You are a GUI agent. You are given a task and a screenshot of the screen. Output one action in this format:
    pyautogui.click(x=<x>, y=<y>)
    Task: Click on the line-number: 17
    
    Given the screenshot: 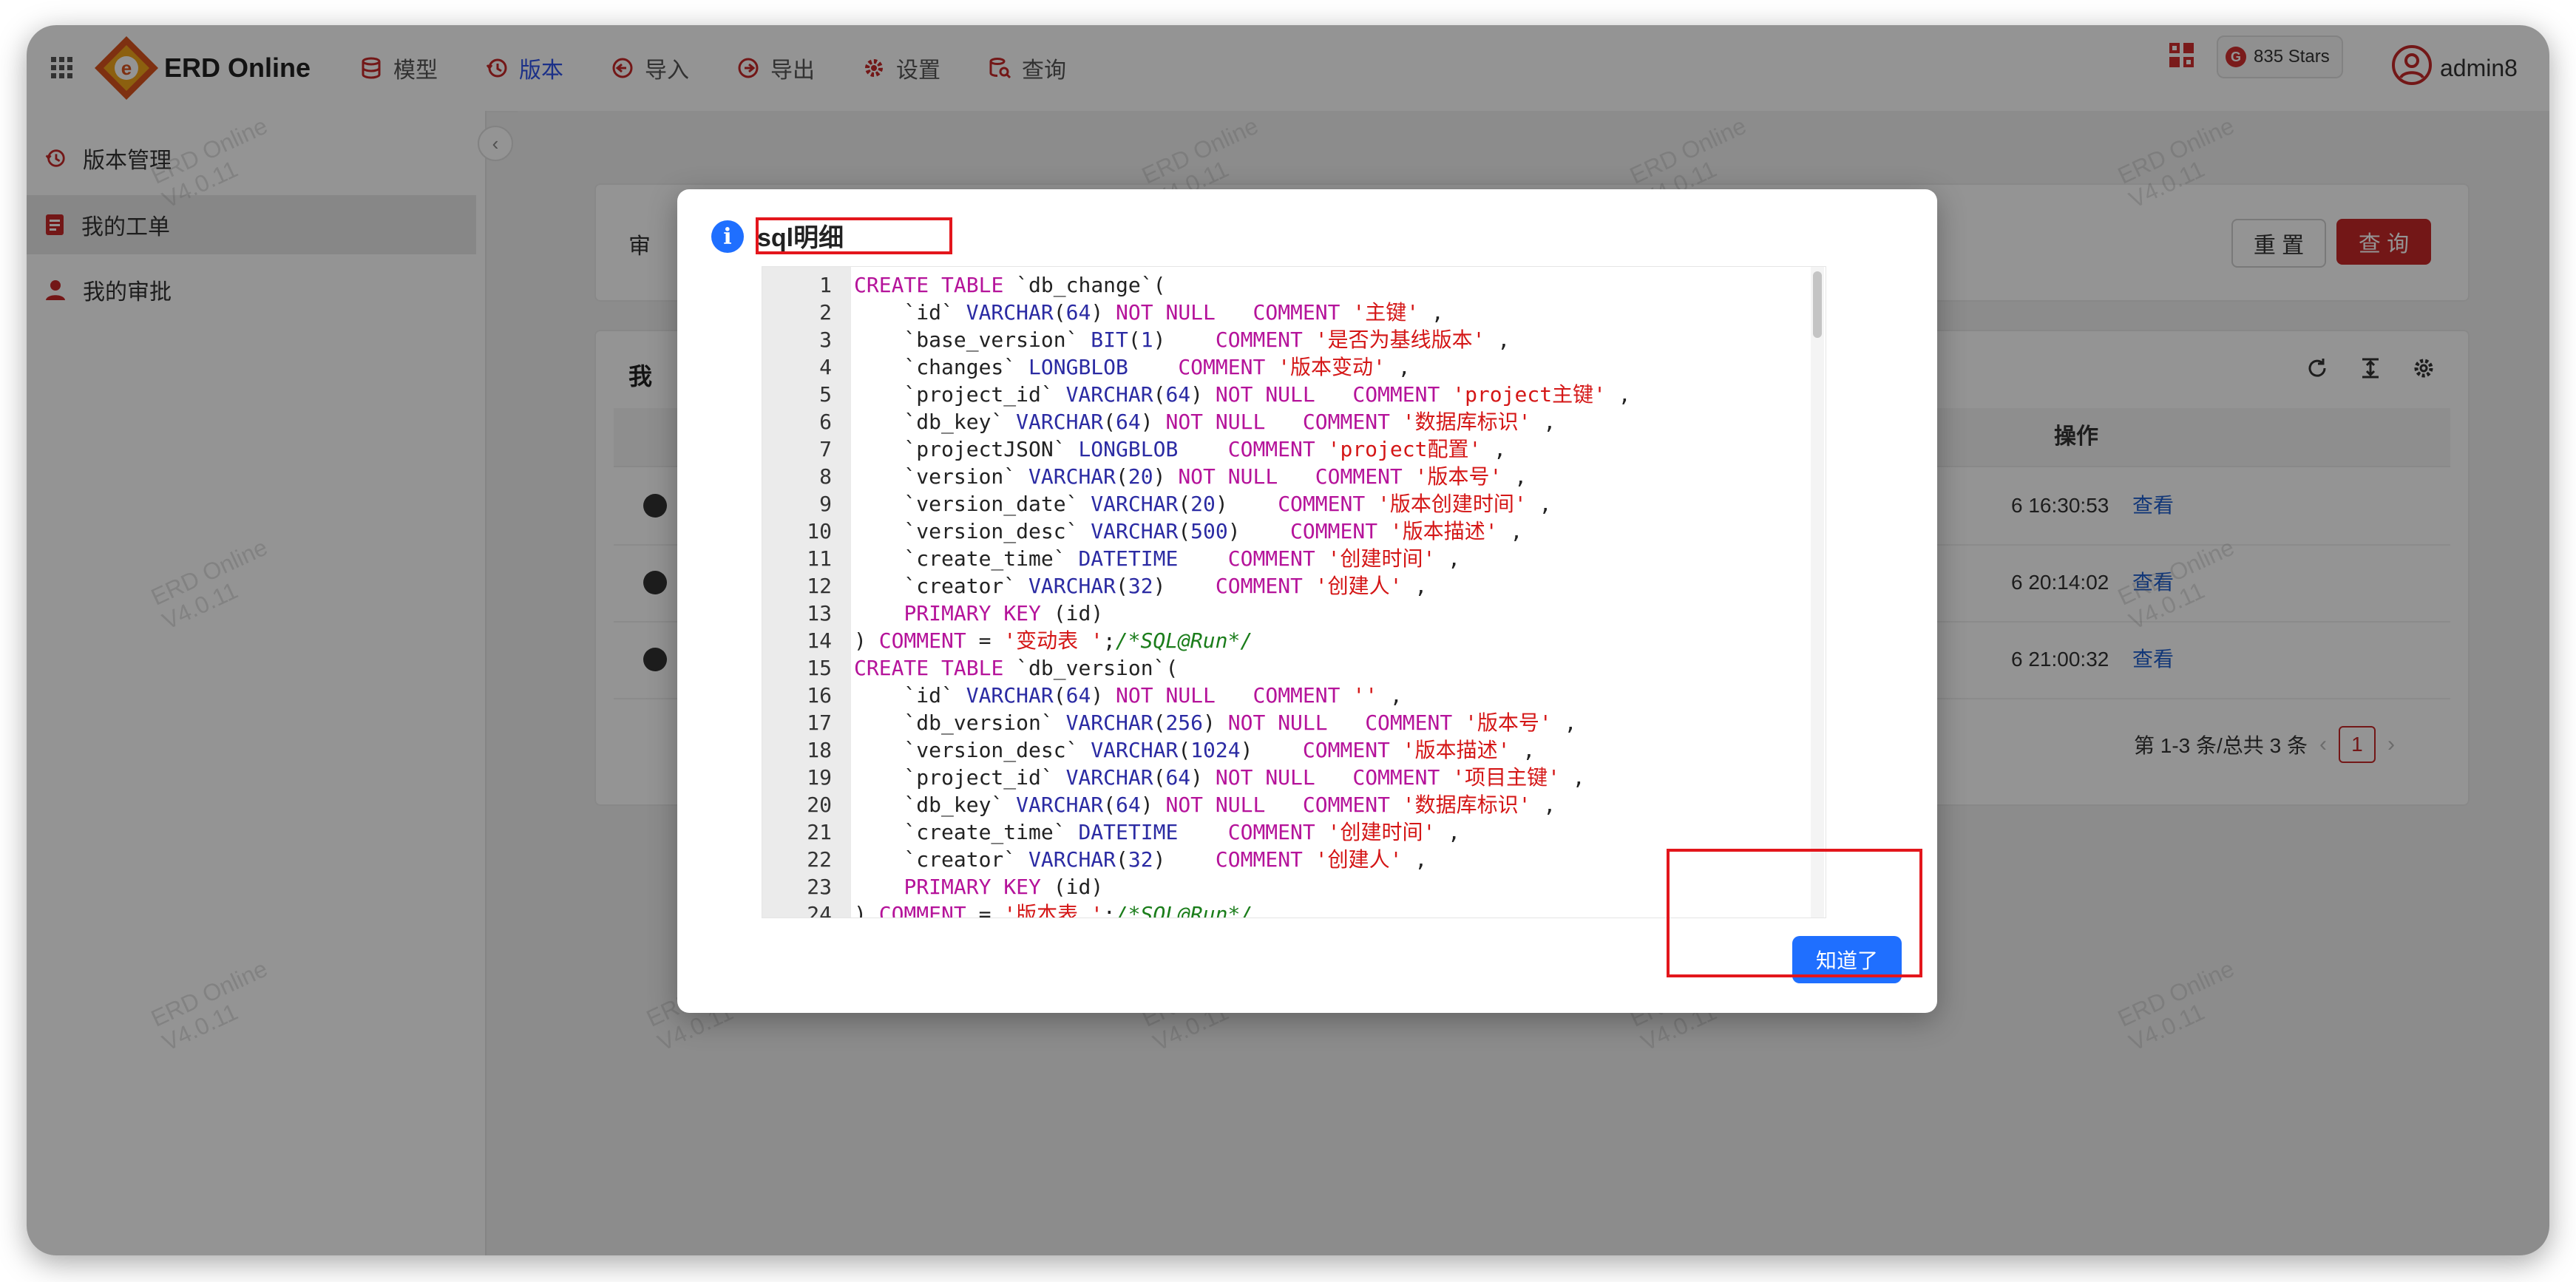 What is the action you would take?
    pyautogui.click(x=819, y=722)
    